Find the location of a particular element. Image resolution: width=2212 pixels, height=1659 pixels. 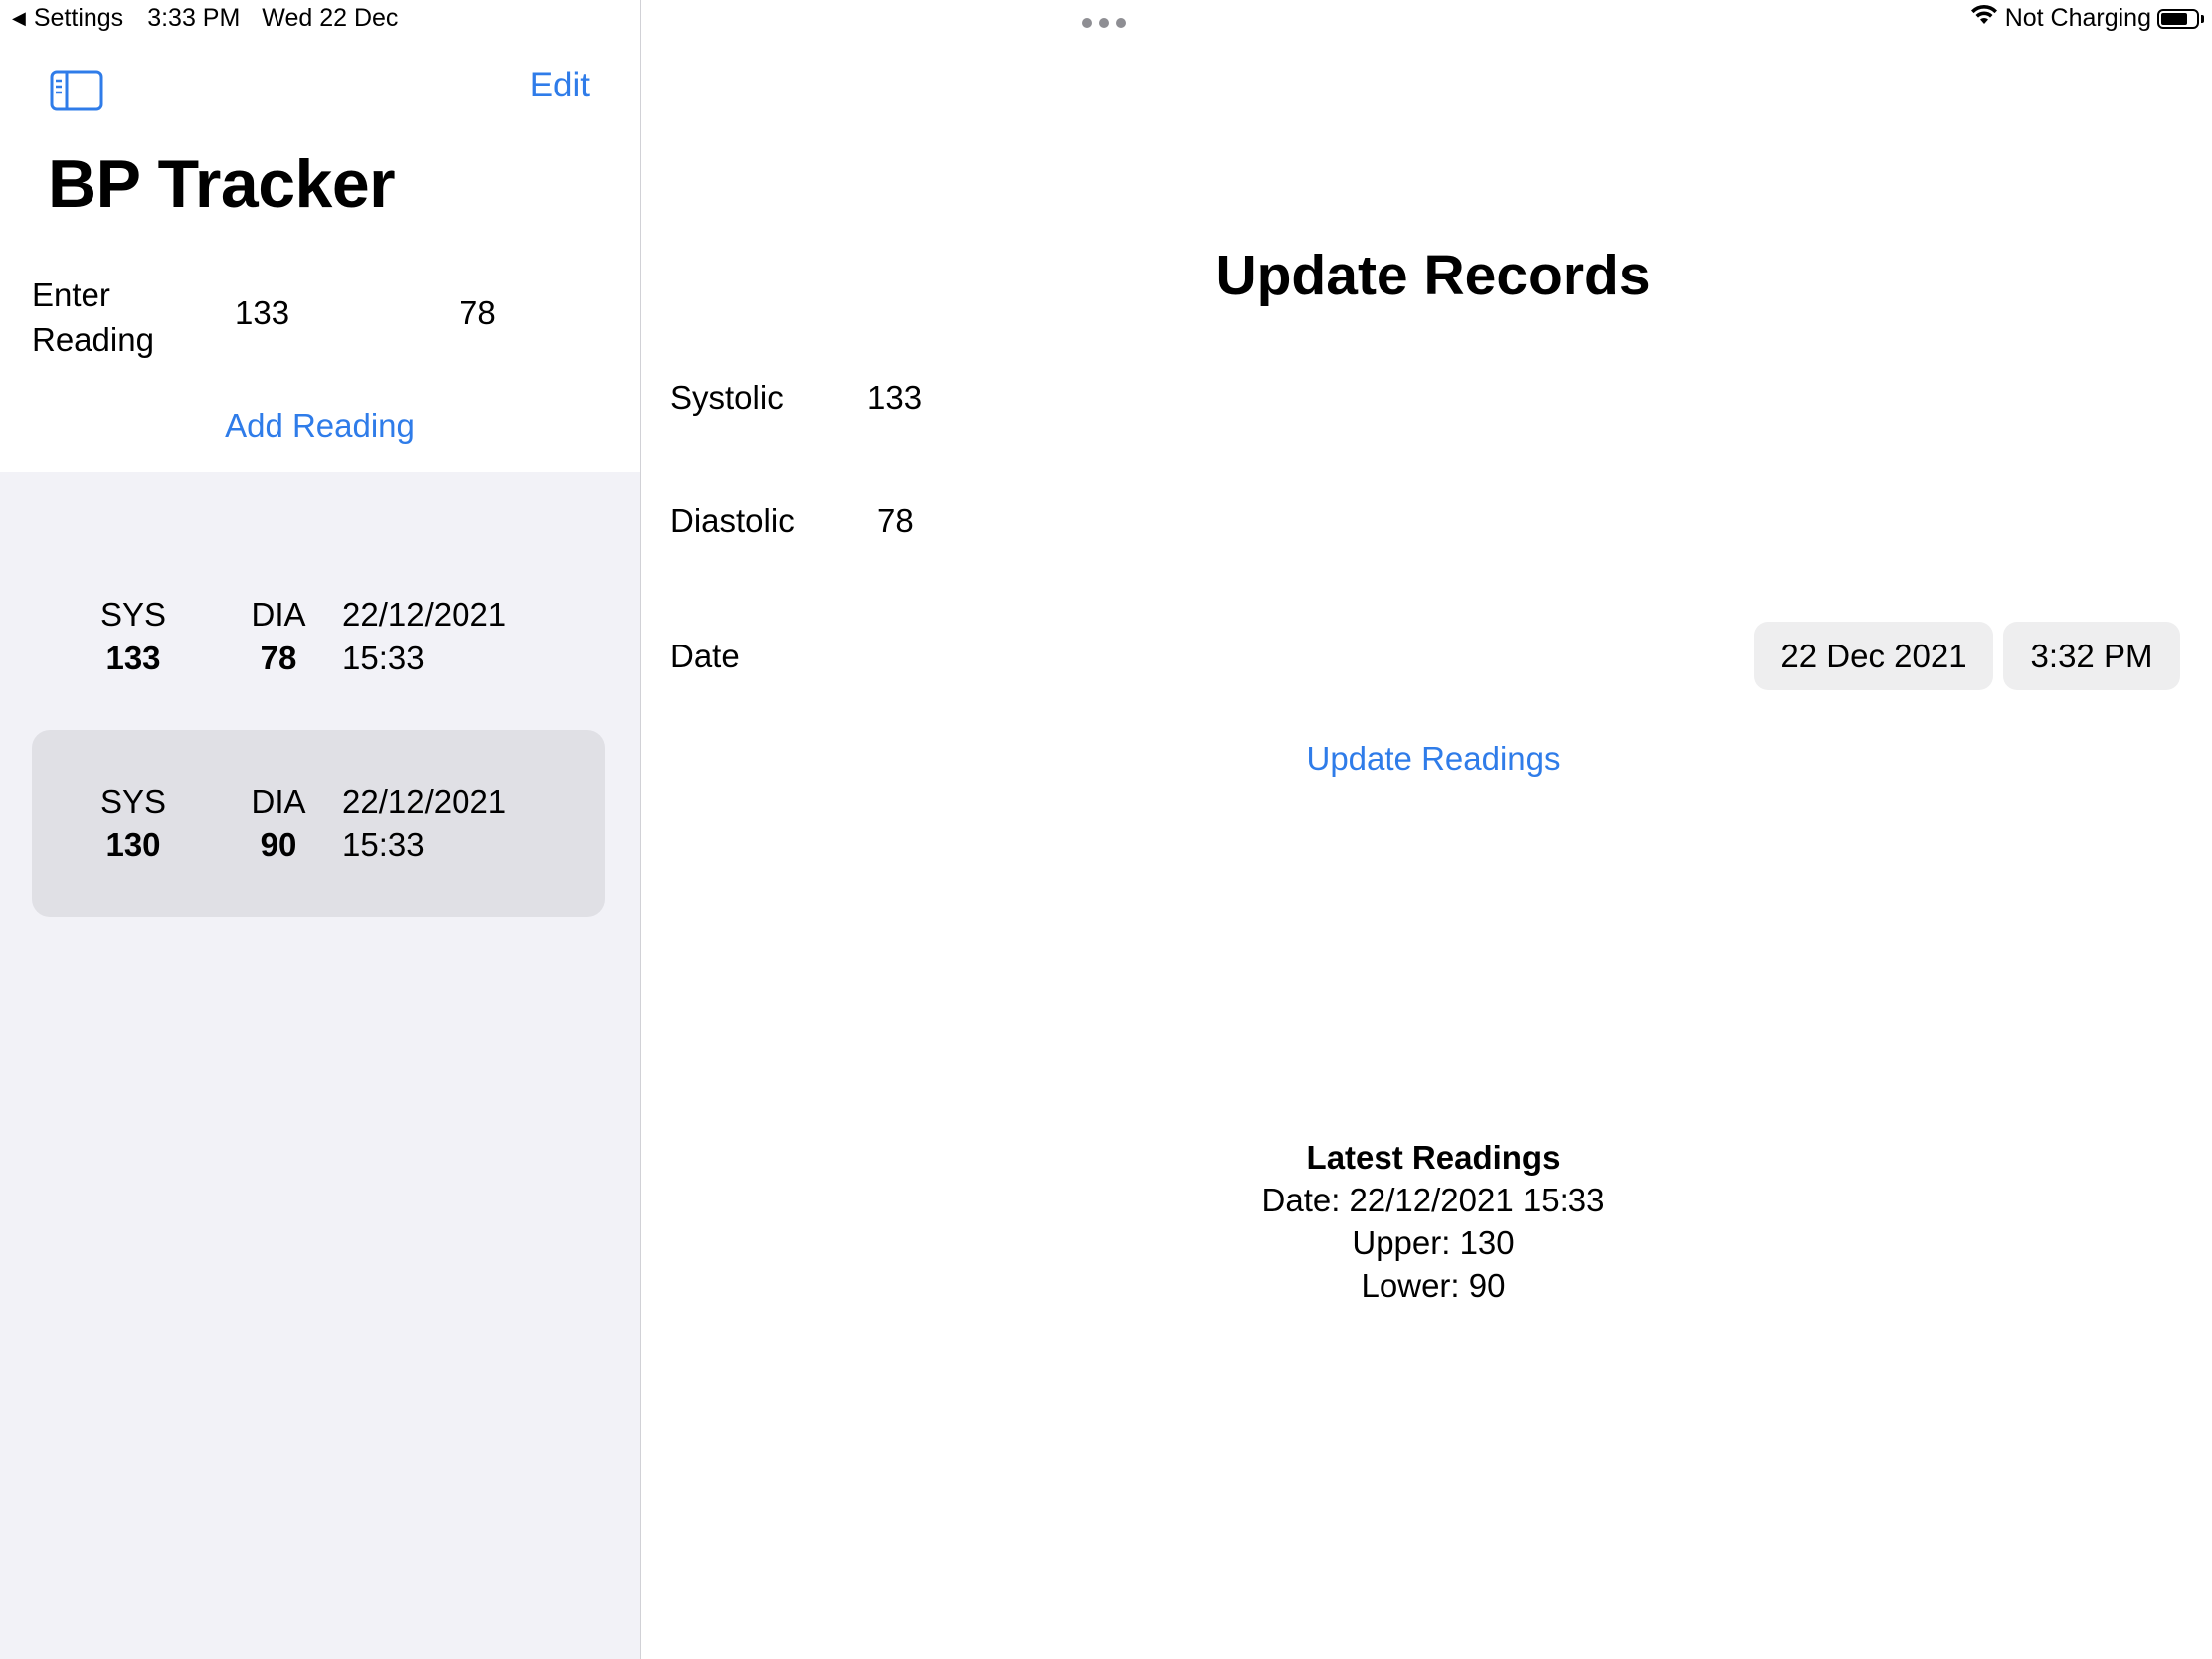

app-title: BP Tracker is located at coordinates (222, 184).